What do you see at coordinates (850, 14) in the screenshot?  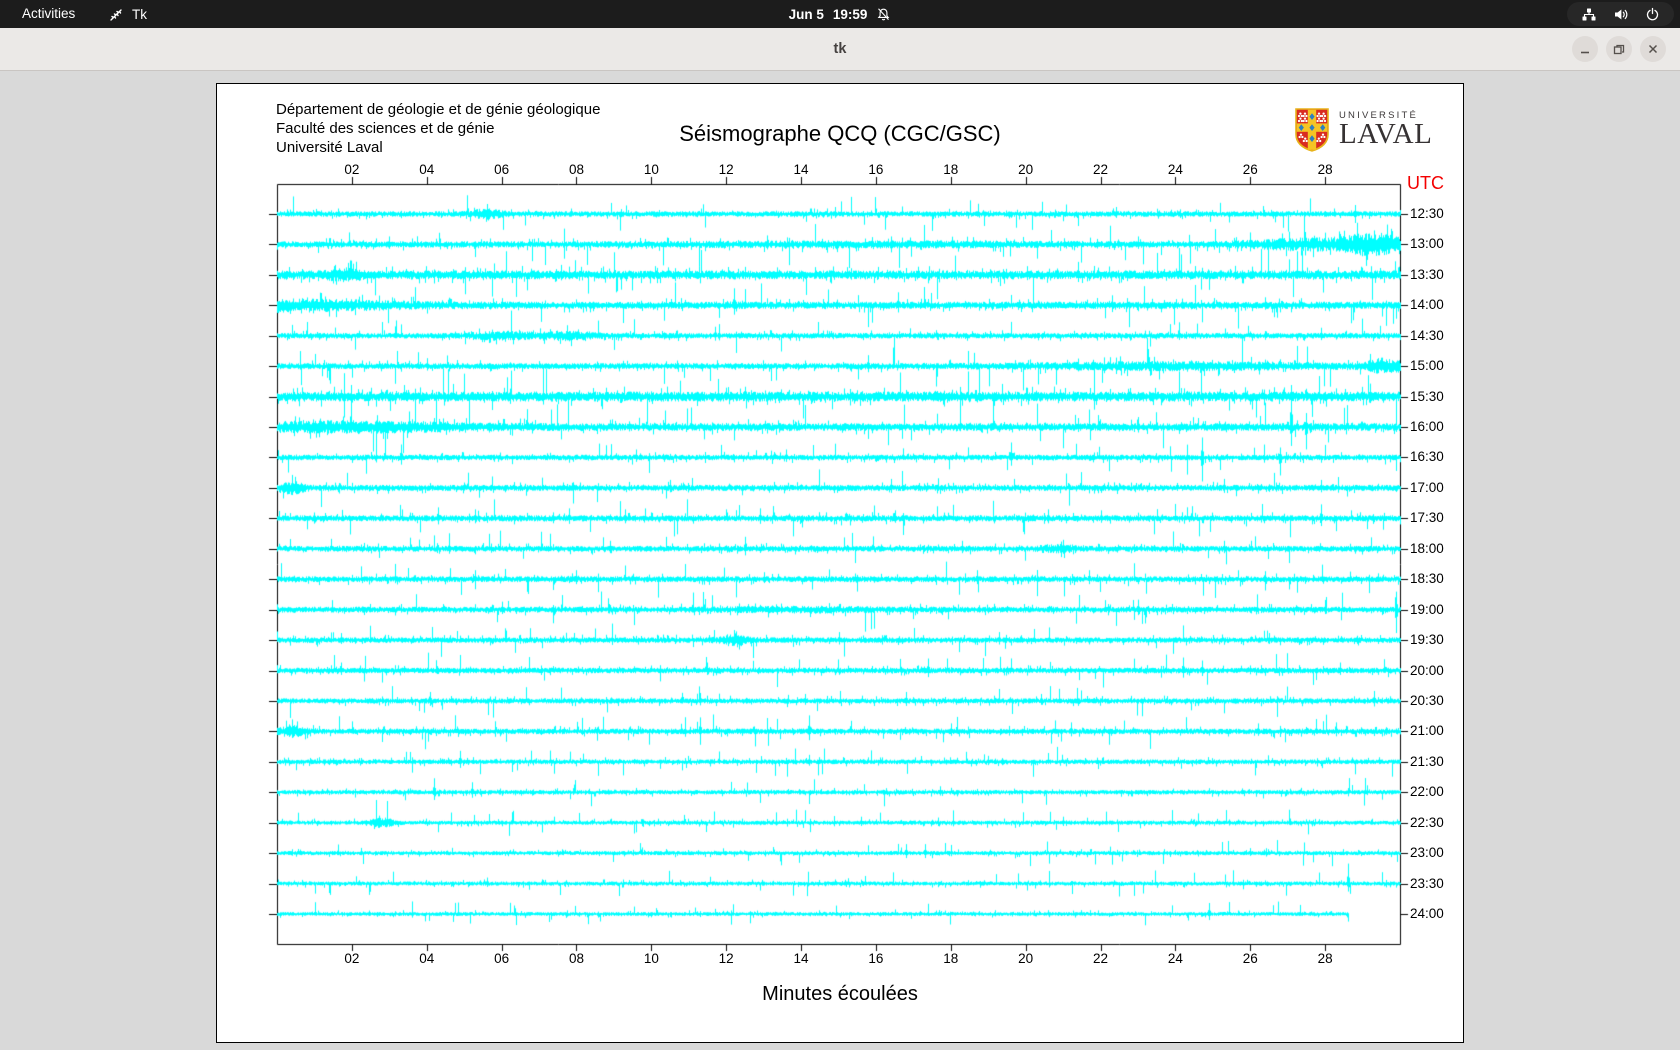 I see `clock-time: 19:59` at bounding box center [850, 14].